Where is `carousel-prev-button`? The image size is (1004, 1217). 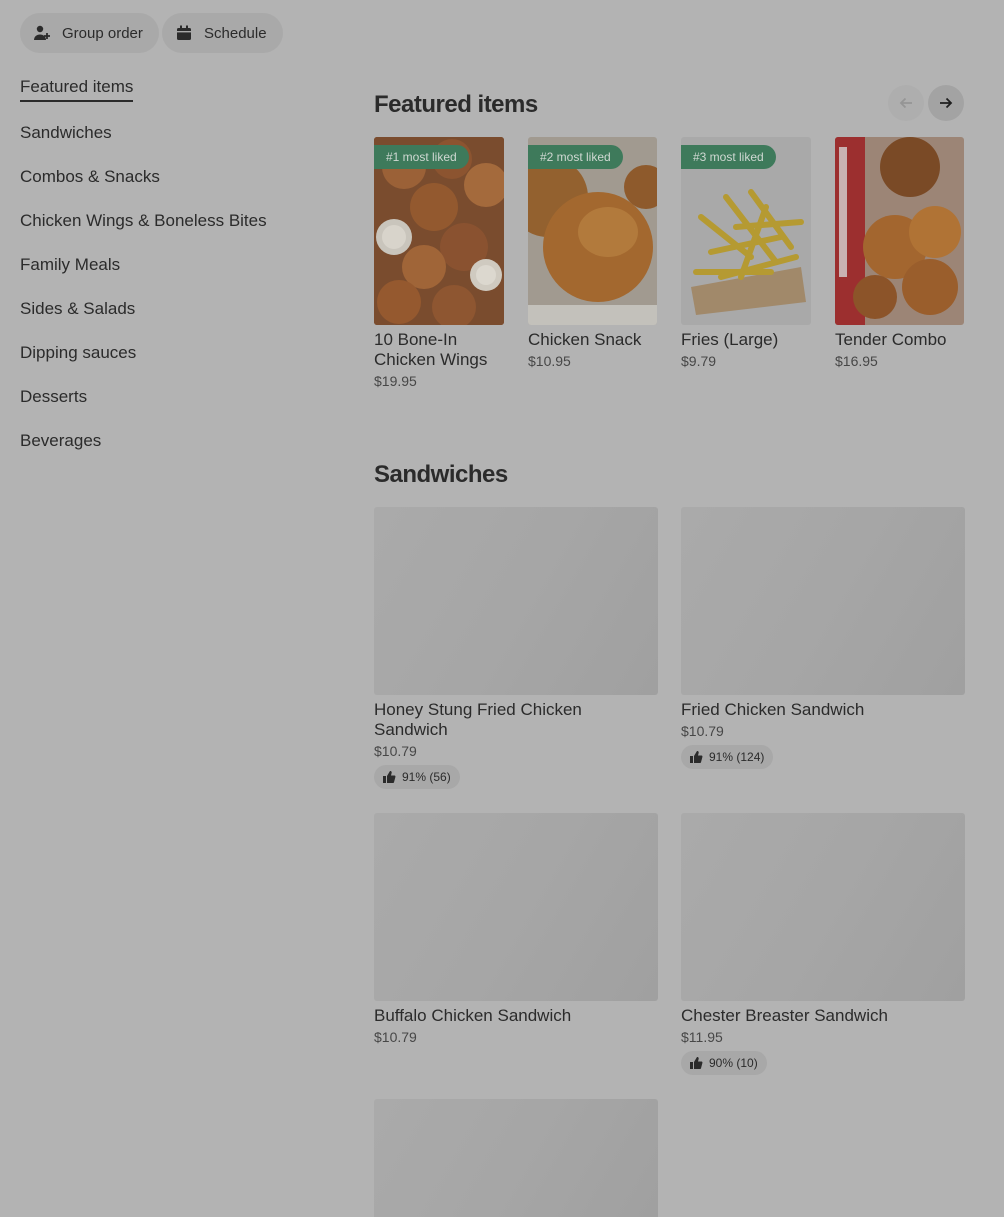 carousel-prev-button is located at coordinates (906, 103).